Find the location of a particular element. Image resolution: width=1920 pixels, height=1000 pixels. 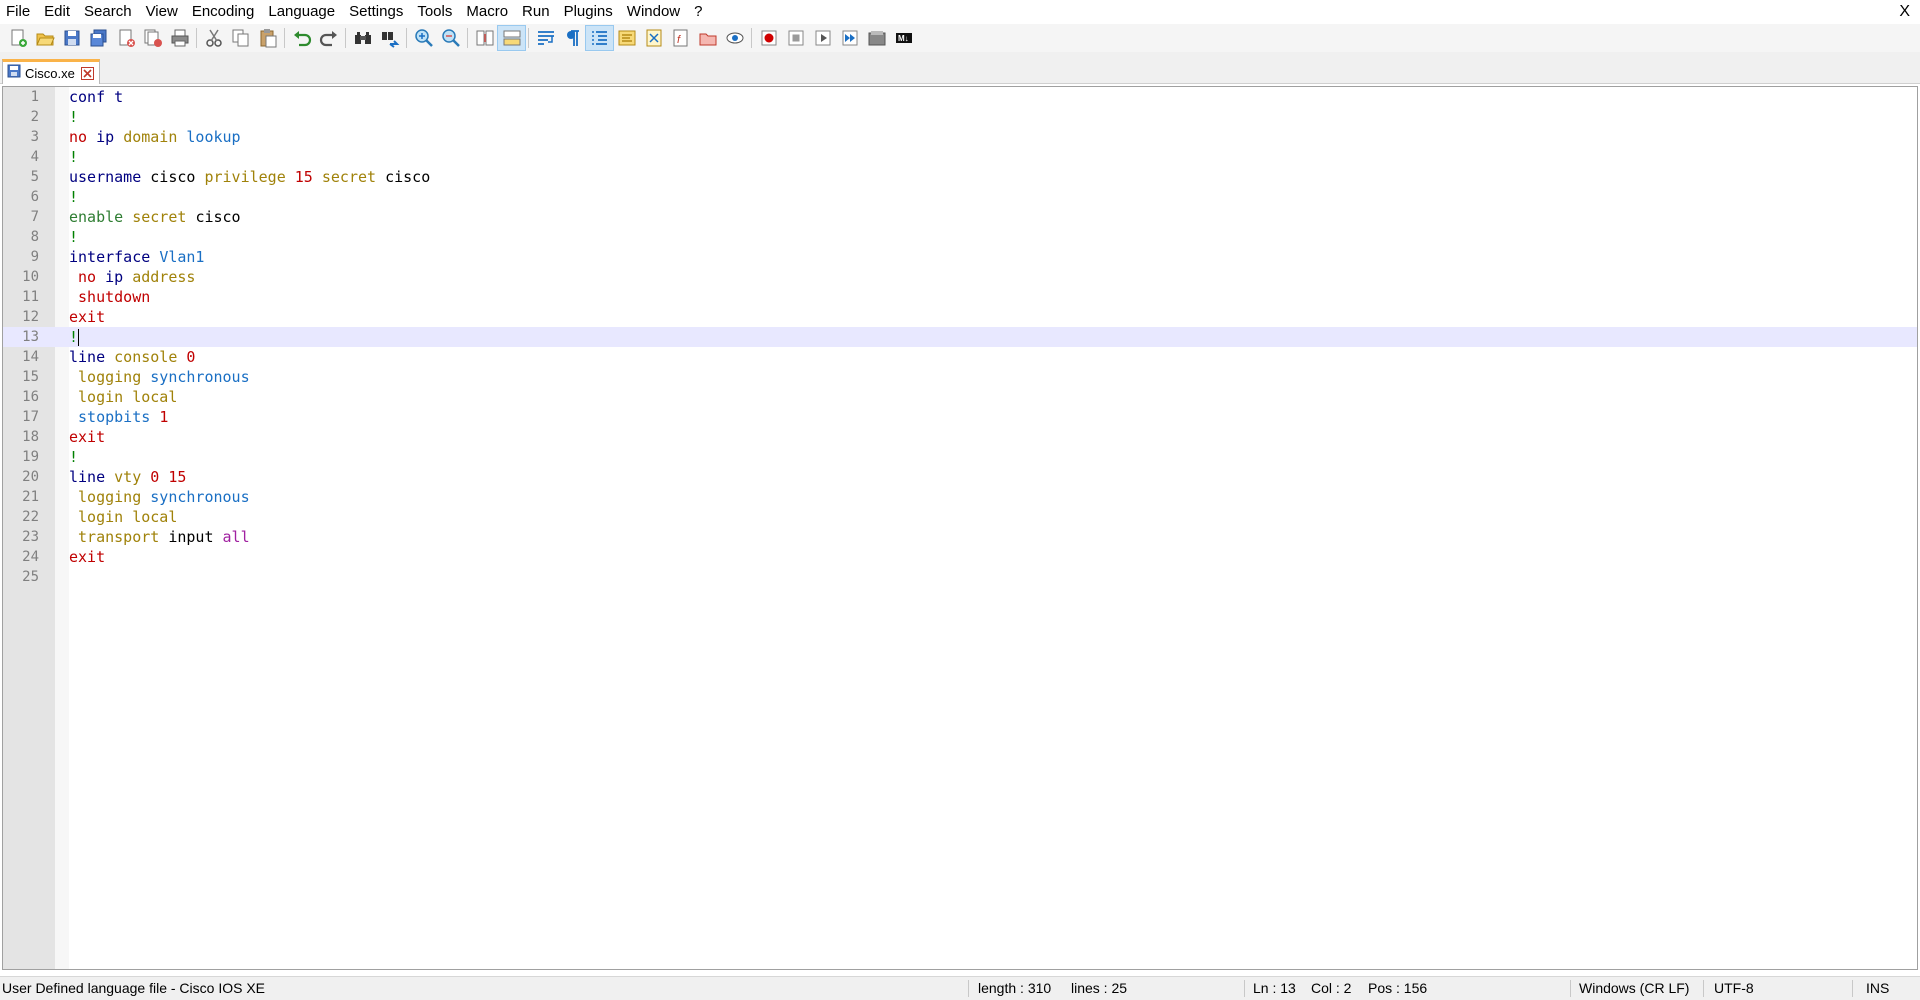

menu-edit: Edit is located at coordinates (57, 12).